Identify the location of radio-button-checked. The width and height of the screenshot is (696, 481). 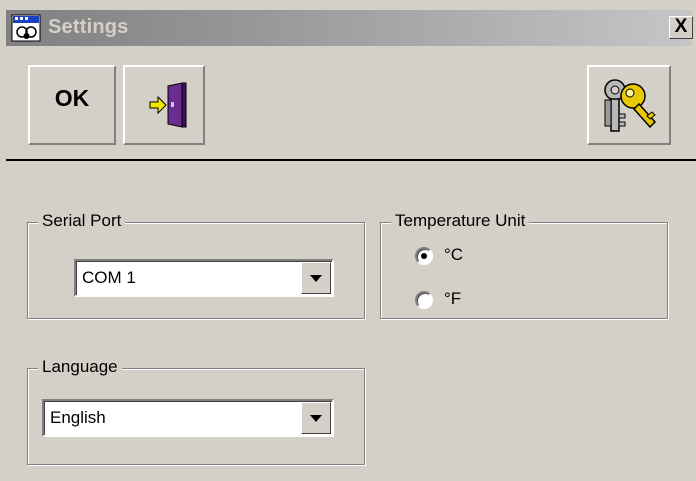
(424, 256).